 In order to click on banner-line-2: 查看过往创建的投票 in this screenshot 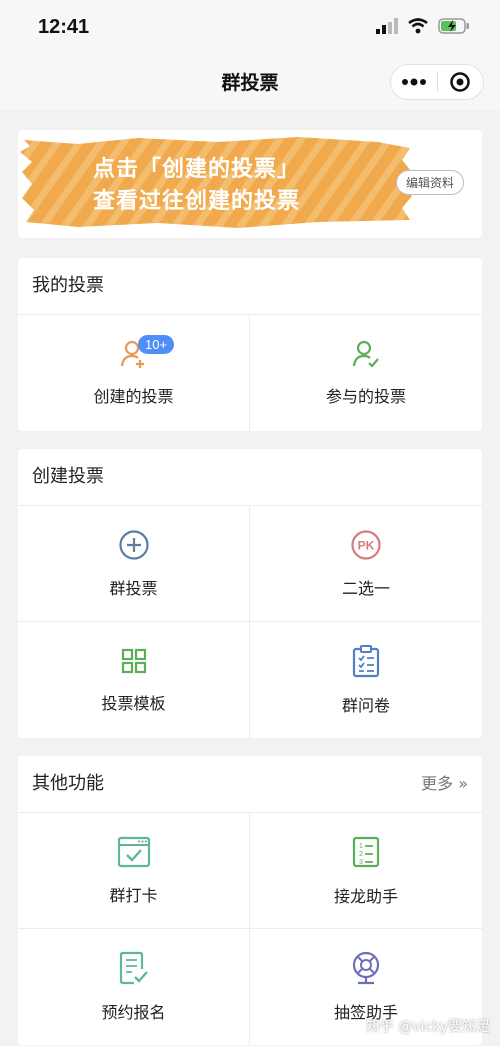, I will do `click(197, 201)`.